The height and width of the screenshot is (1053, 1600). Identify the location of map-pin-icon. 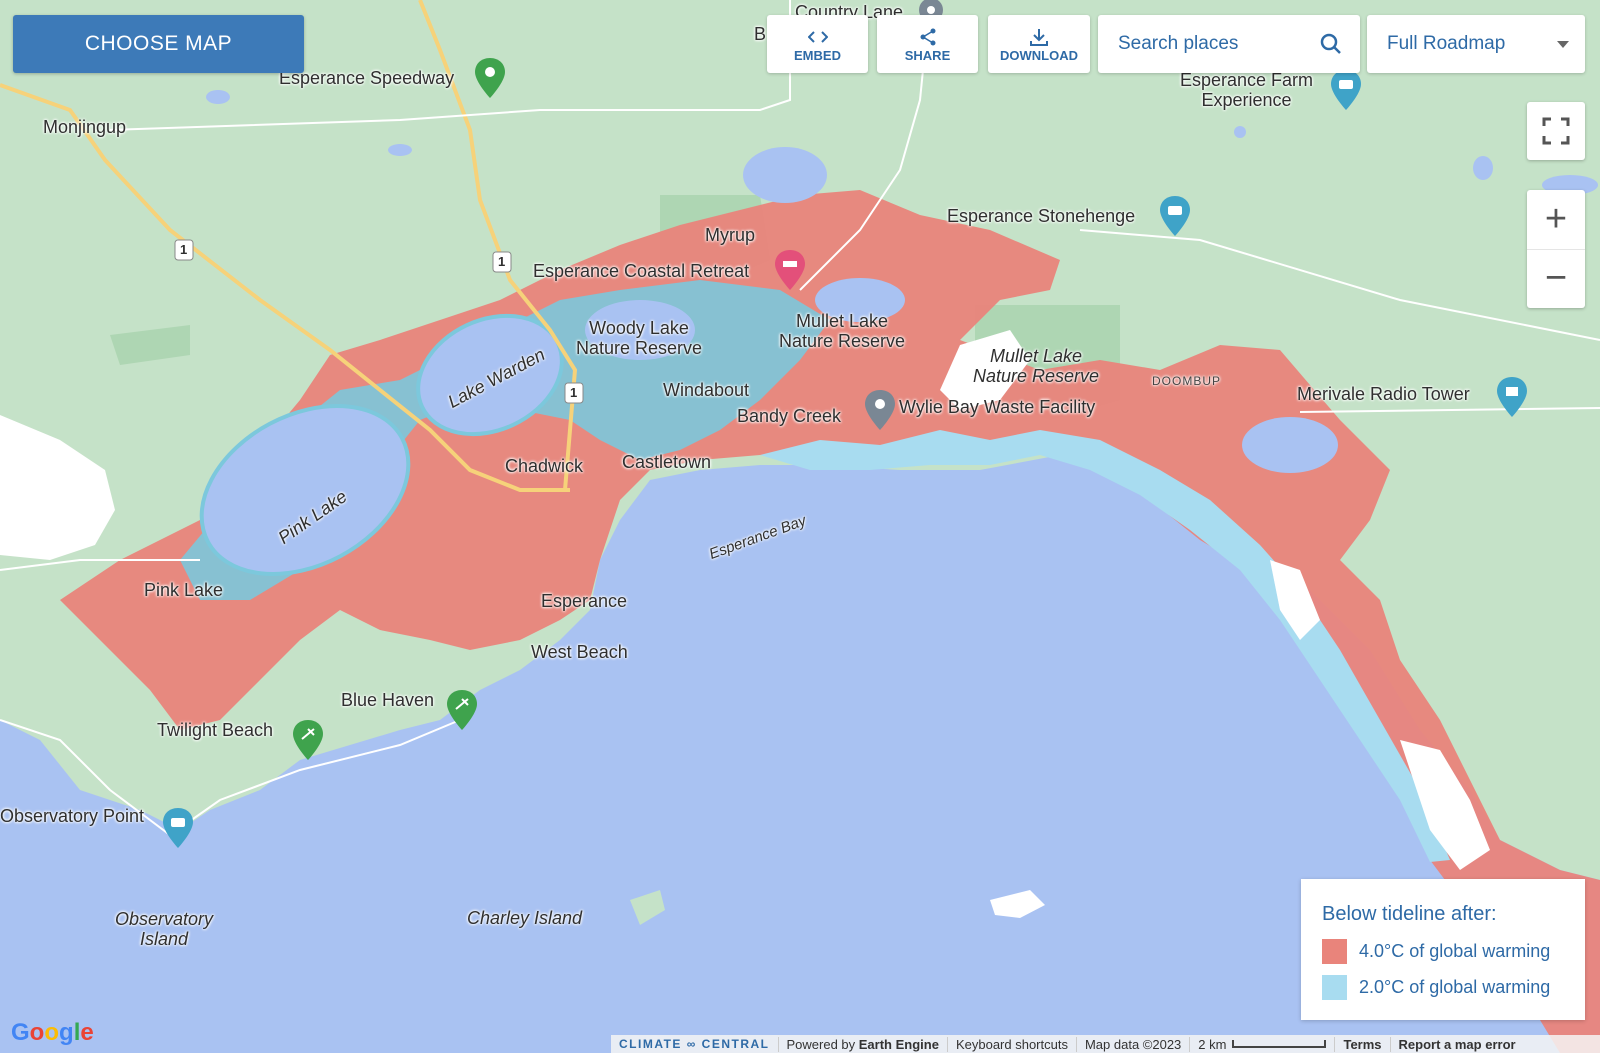
(490, 78).